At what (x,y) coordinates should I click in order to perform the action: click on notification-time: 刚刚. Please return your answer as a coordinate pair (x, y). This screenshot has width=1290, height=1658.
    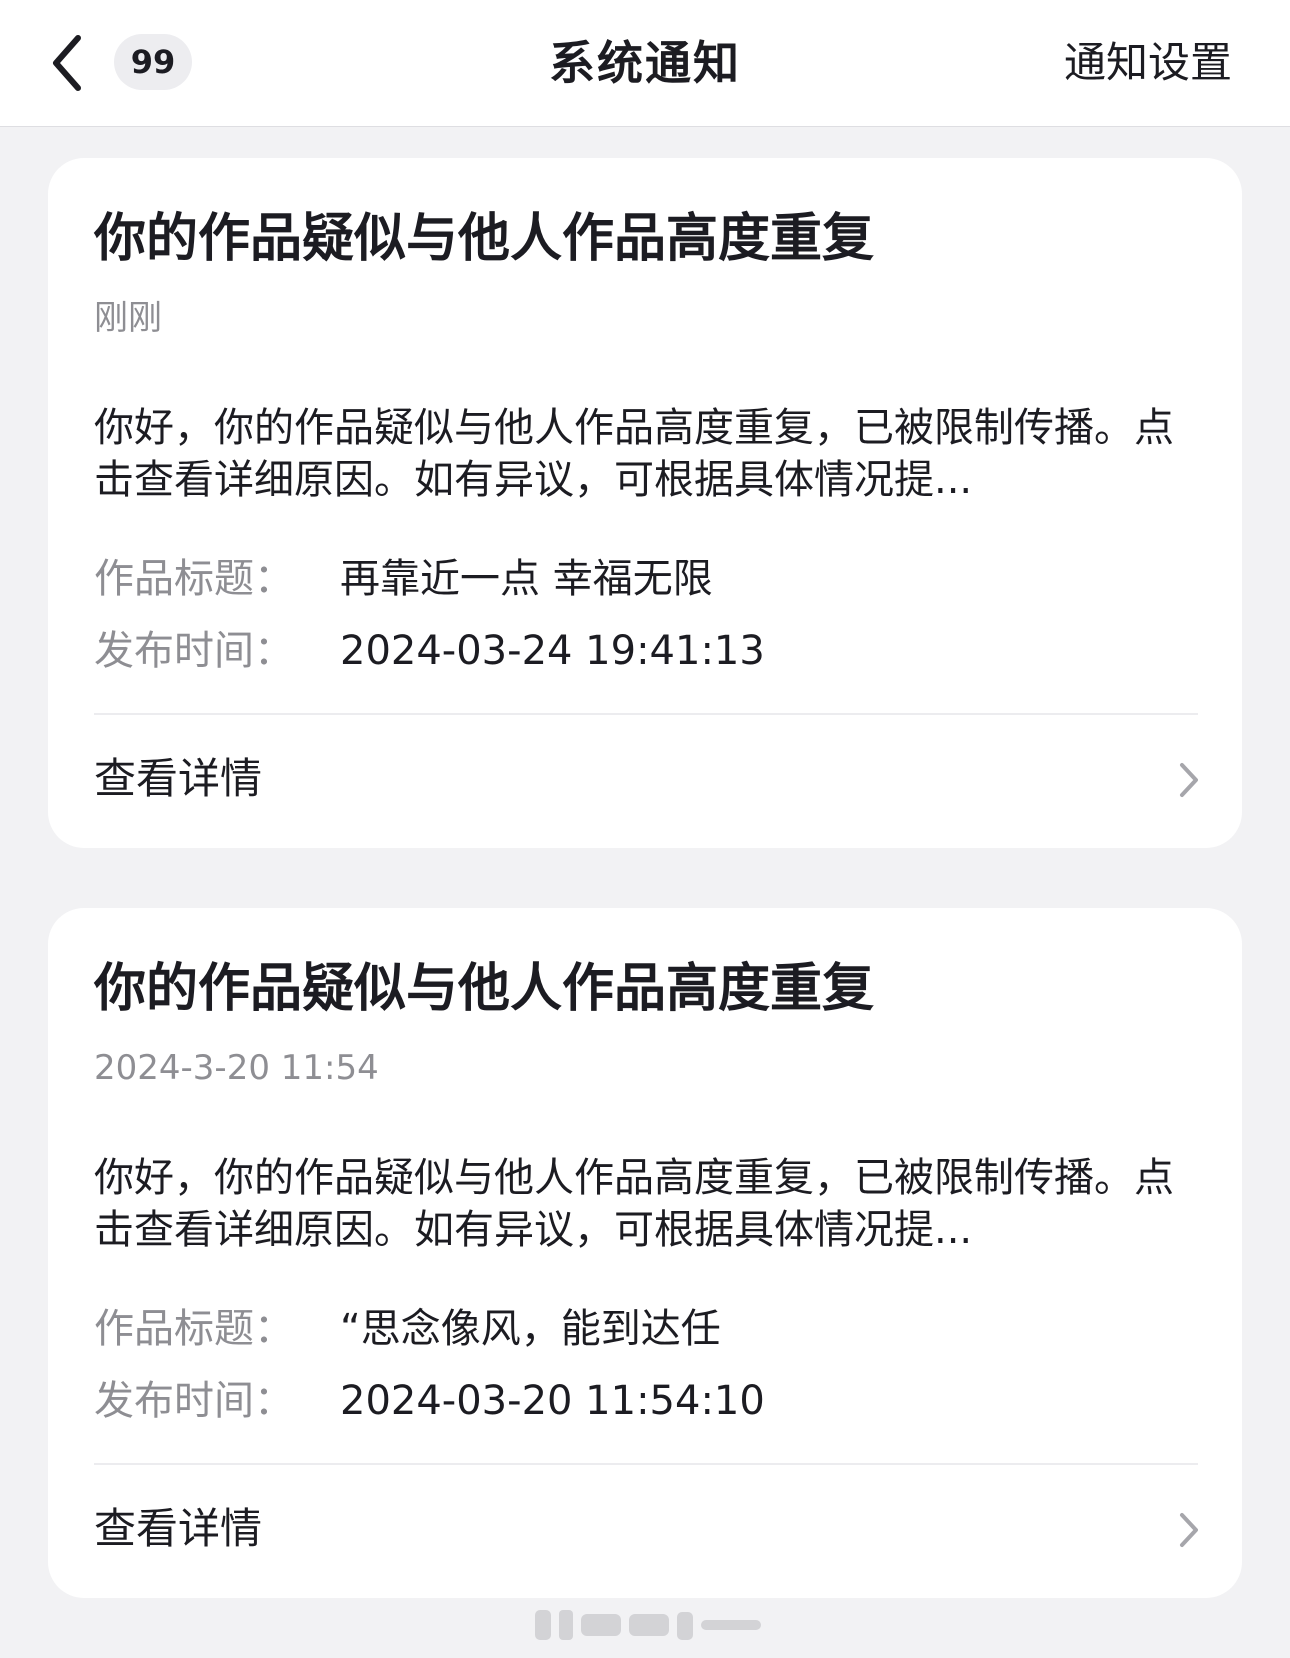
    Looking at the image, I should click on (128, 318).